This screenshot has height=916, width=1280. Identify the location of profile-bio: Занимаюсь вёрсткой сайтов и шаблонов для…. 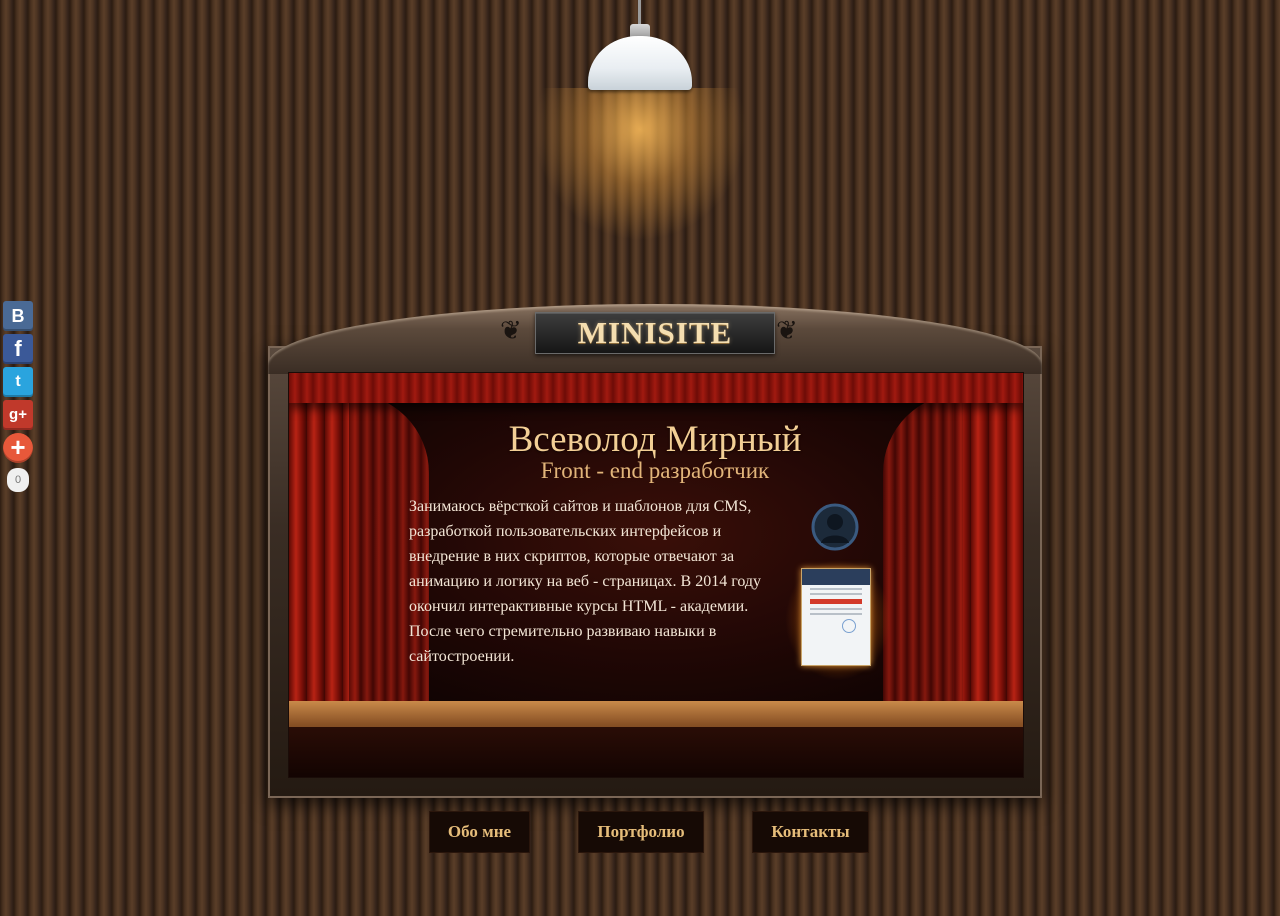
(585, 581).